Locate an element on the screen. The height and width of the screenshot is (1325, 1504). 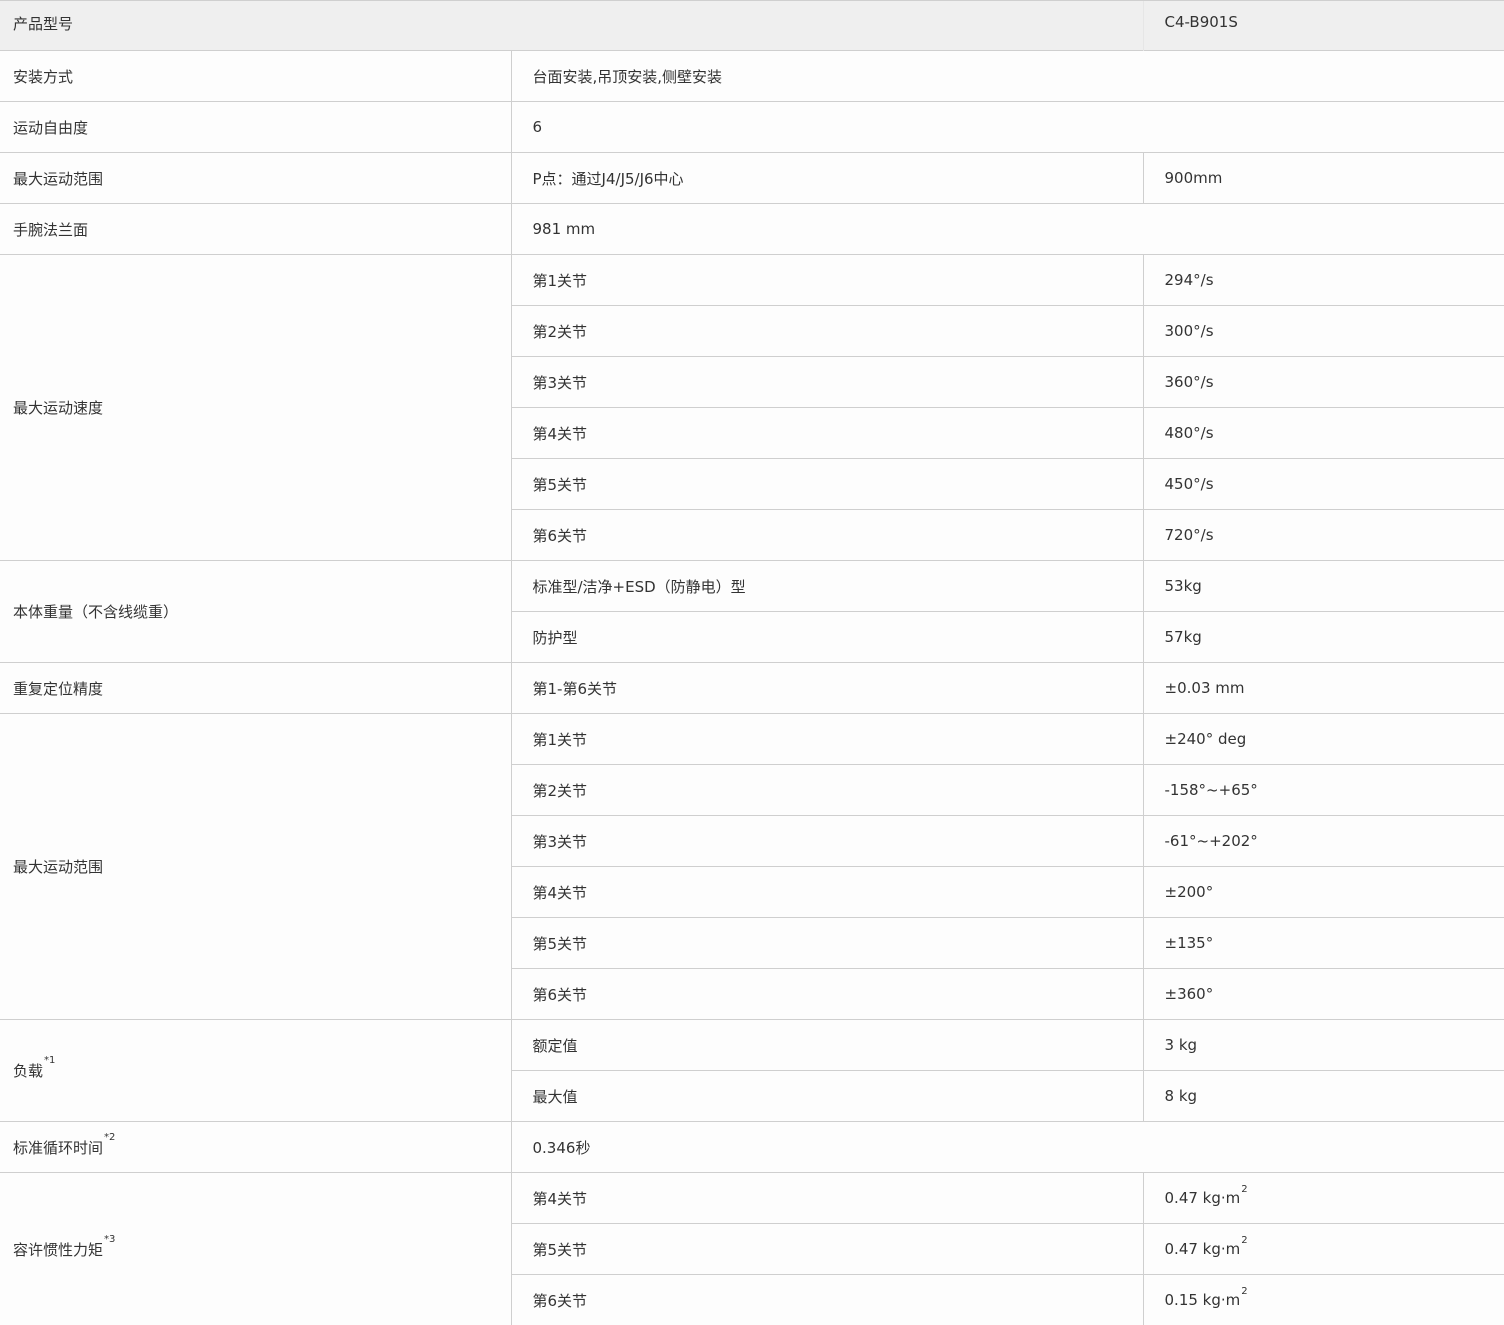
speed-joint: 第3关节 is located at coordinates (827, 382).